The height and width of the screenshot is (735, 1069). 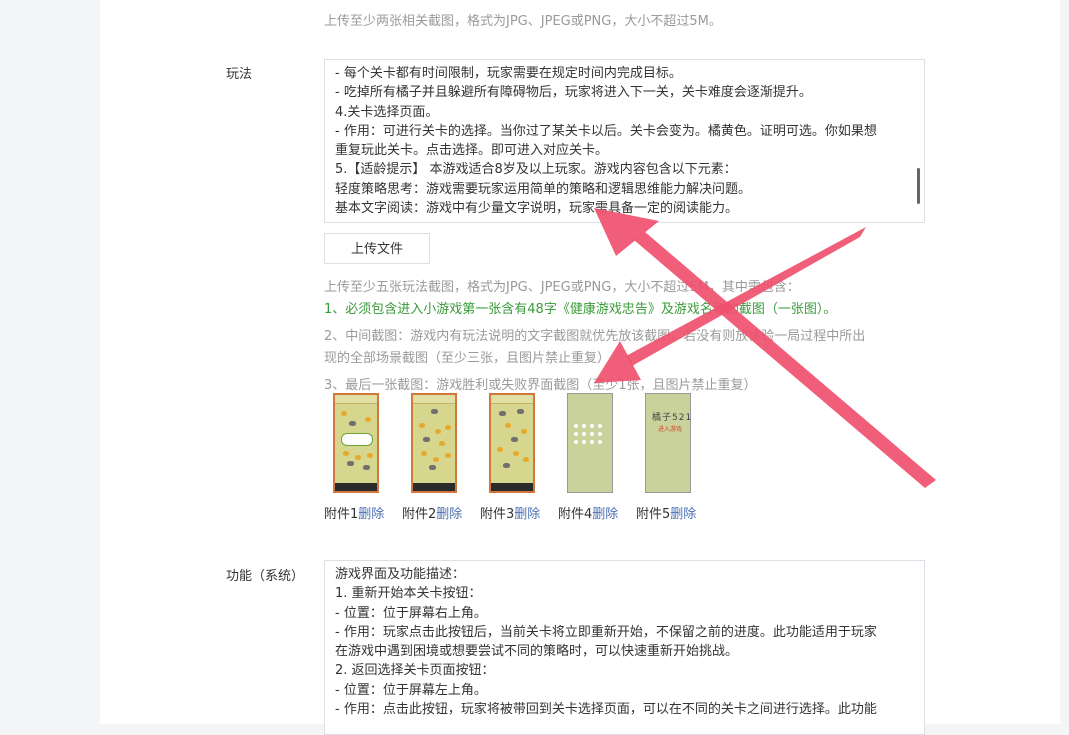 What do you see at coordinates (785, 360) in the screenshot?
I see `arrow-1-shaft` at bounding box center [785, 360].